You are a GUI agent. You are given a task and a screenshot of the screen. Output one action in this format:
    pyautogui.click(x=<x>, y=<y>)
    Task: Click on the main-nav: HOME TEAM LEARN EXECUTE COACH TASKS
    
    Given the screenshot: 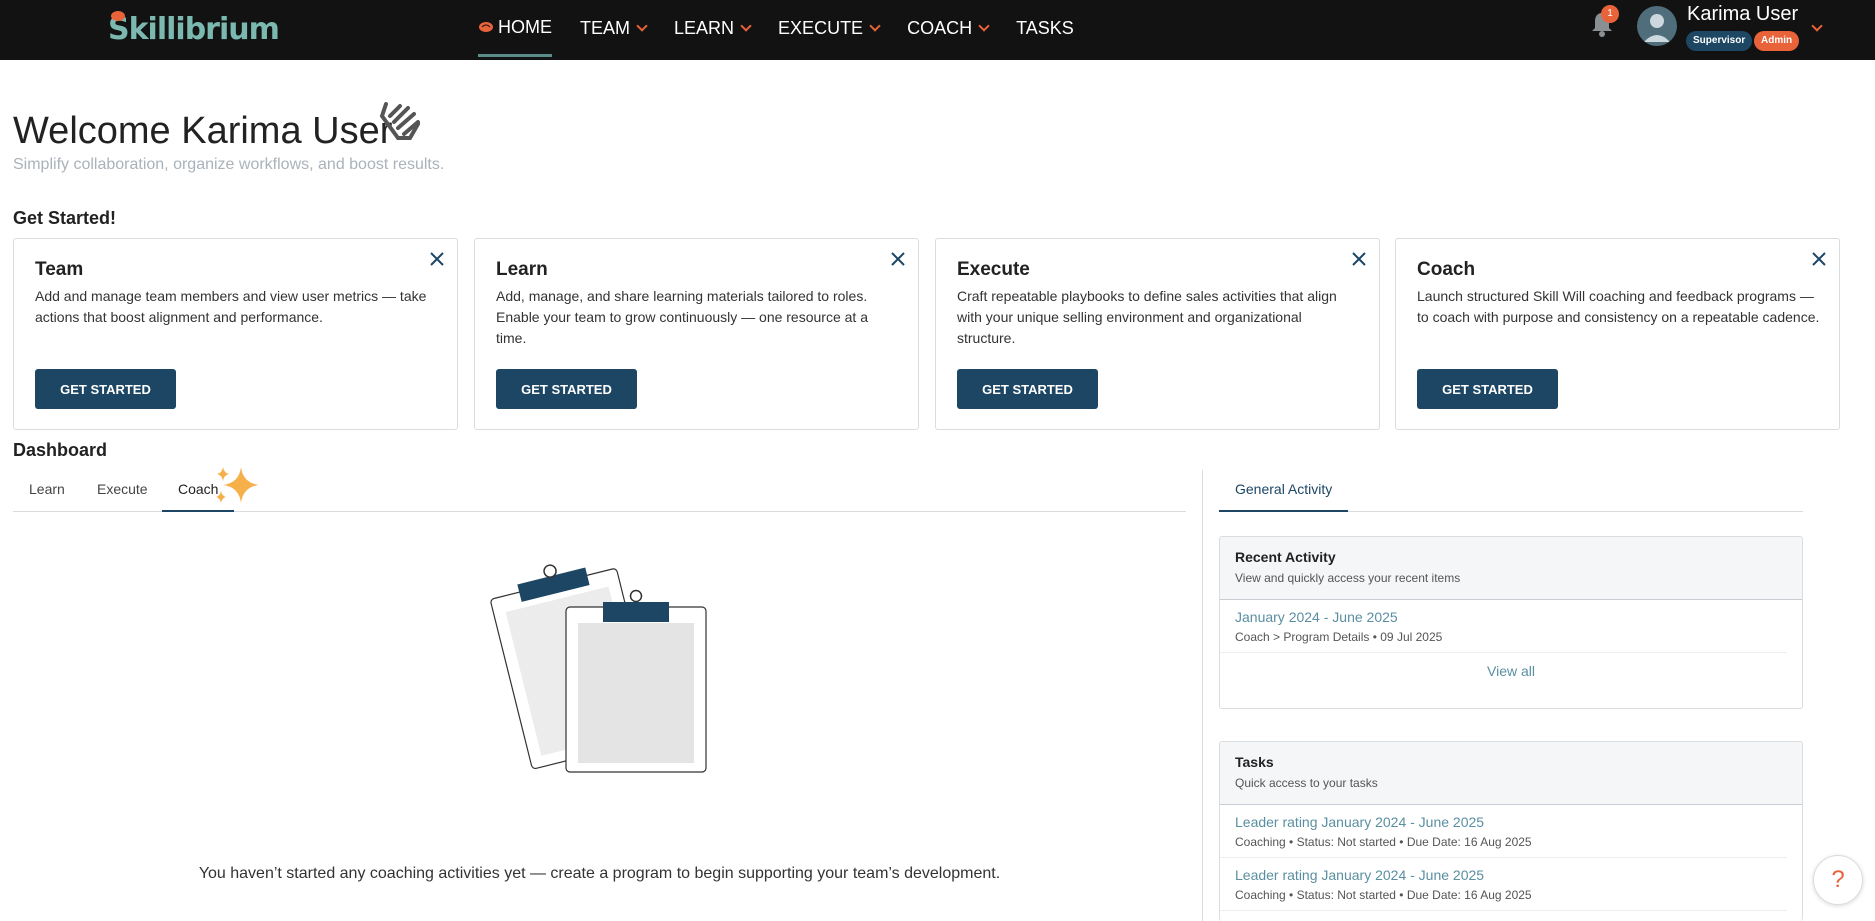 What is the action you would take?
    pyautogui.click(x=790, y=30)
    